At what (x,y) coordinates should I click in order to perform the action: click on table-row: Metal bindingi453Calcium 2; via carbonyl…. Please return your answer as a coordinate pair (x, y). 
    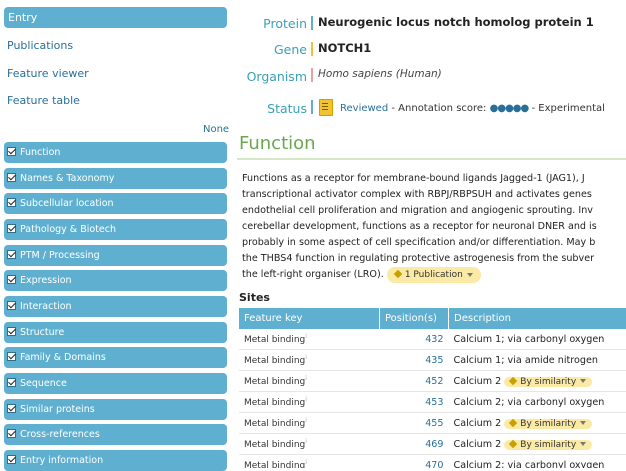
    Looking at the image, I should click on (432, 402).